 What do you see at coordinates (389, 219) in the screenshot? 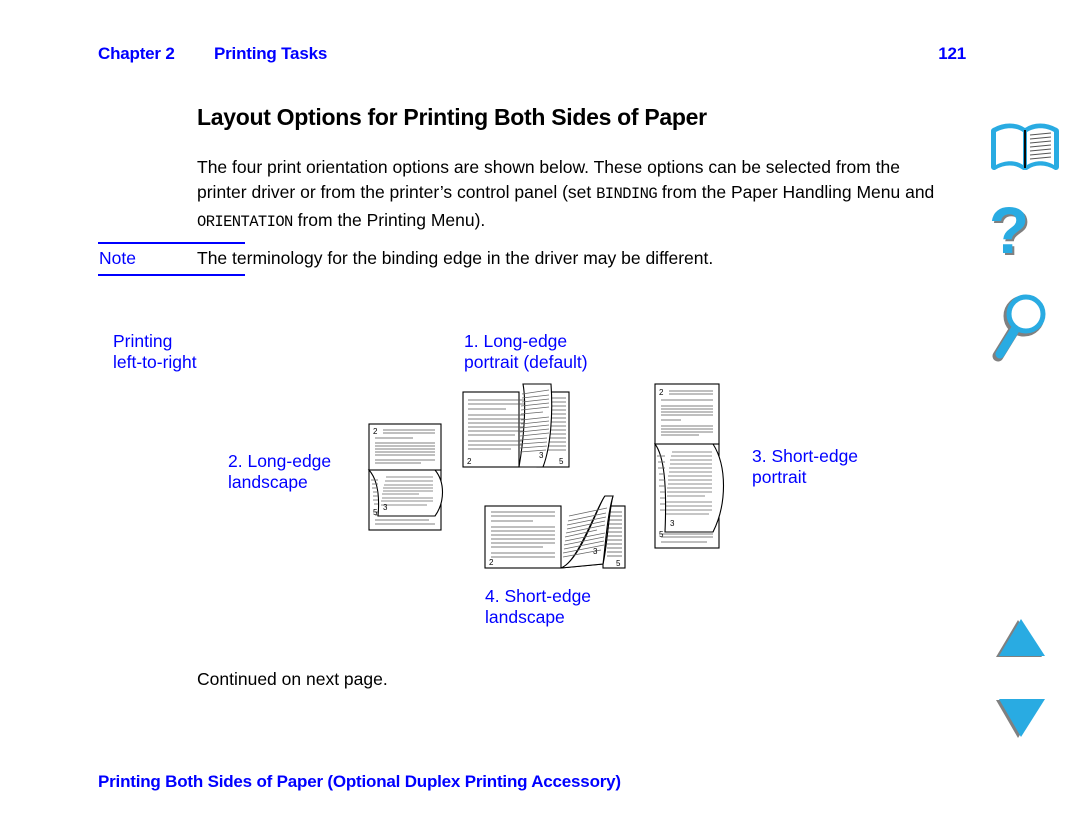
I see `intro-text-part3: from the Printing Menu).` at bounding box center [389, 219].